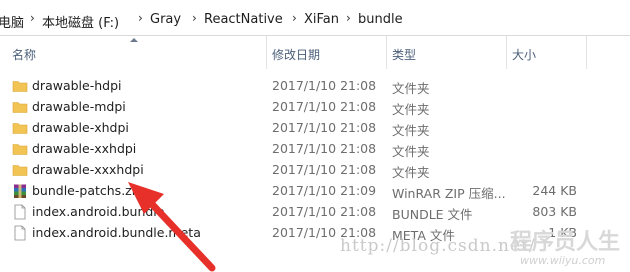  Describe the element at coordinates (563, 260) in the screenshot. I see `site-url-watermark: www.wiiyu.com` at that location.